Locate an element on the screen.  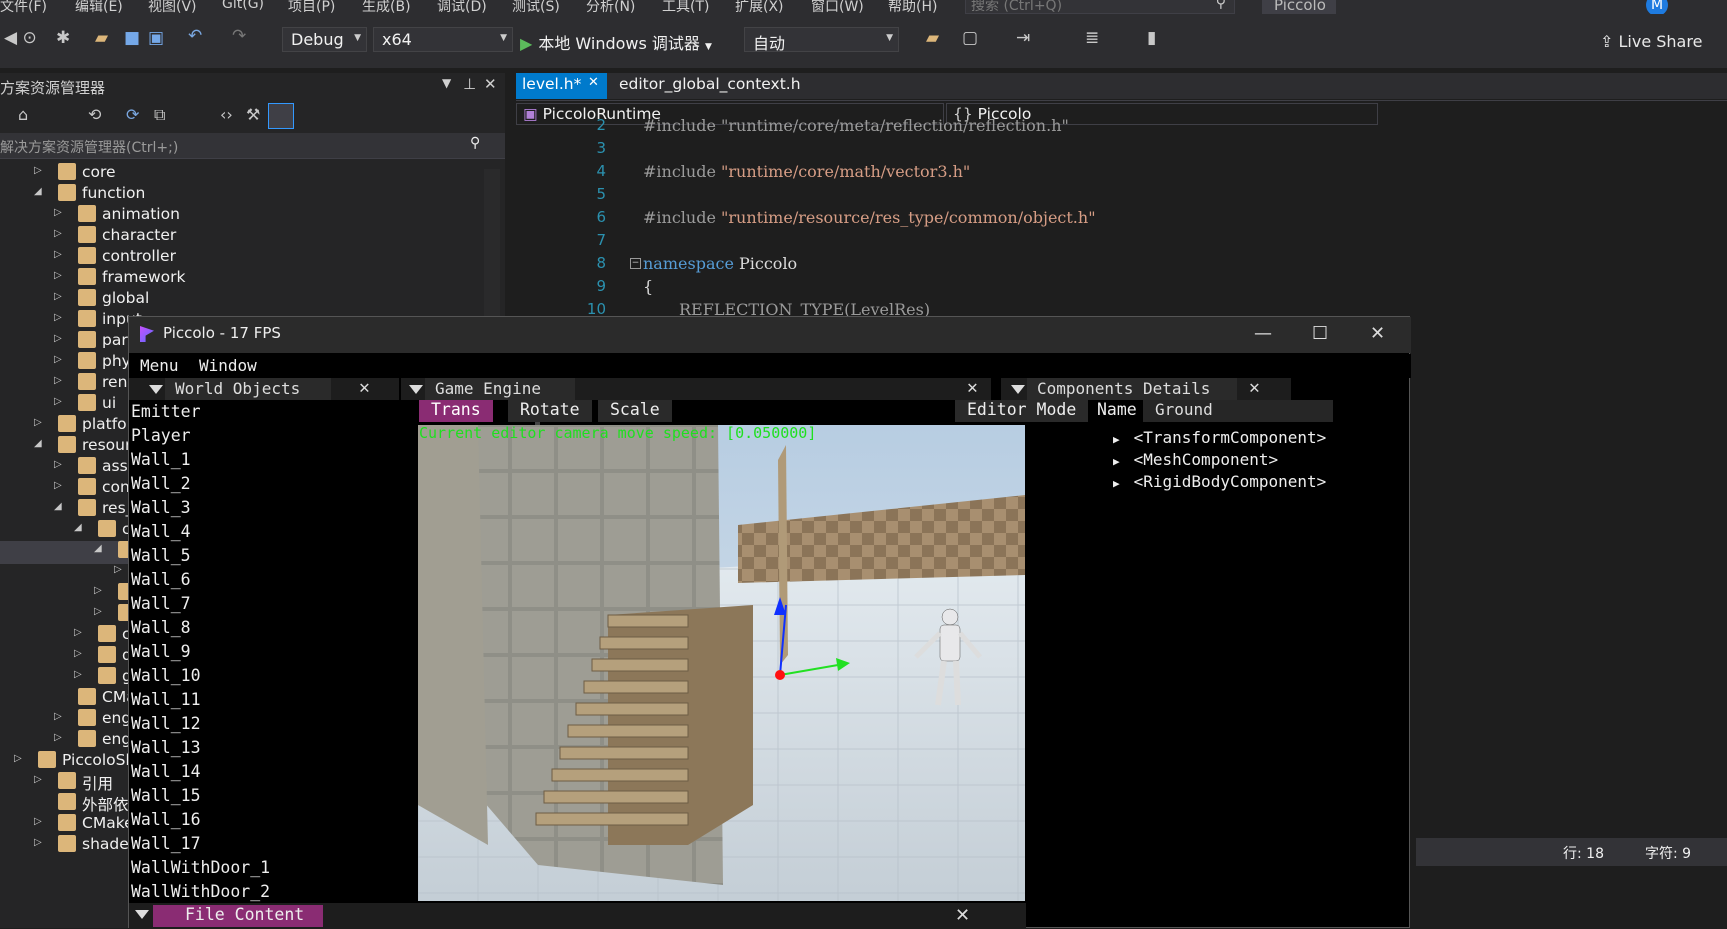
menu-build: 生成(B) is located at coordinates (386, 7).